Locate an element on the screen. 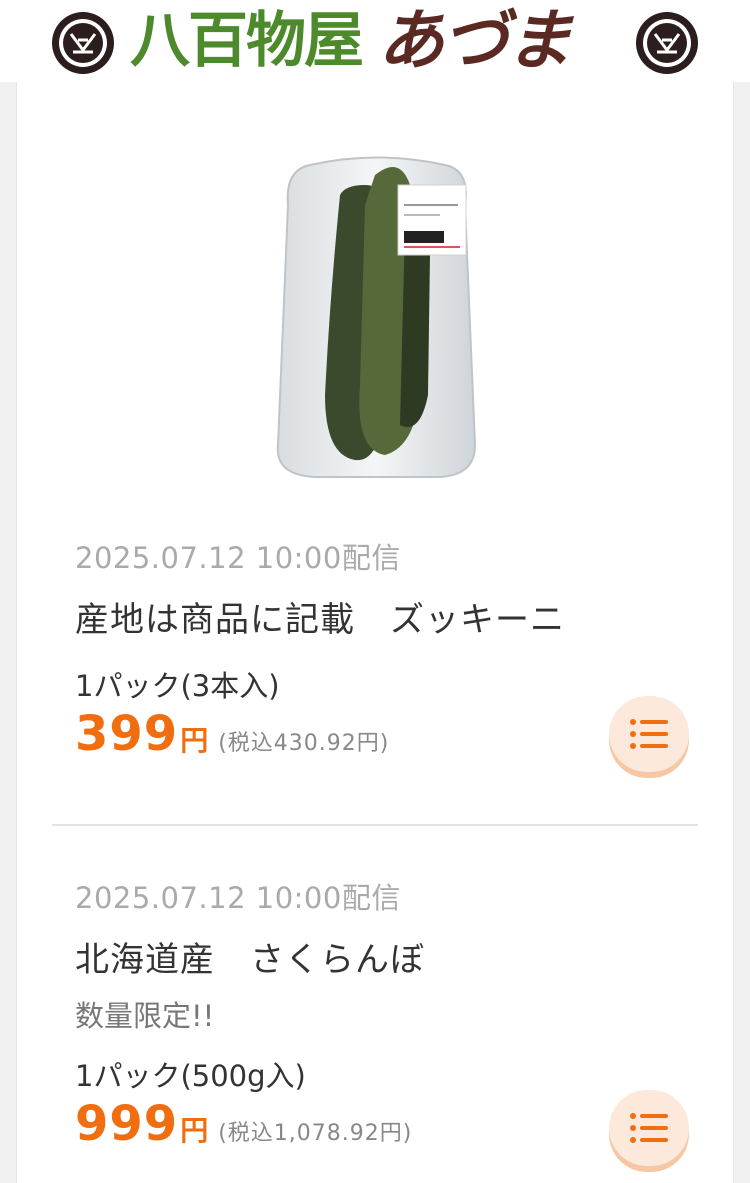 This screenshot has width=750, height=1183. product-unit: 1パック(3本入) is located at coordinates (177, 686).